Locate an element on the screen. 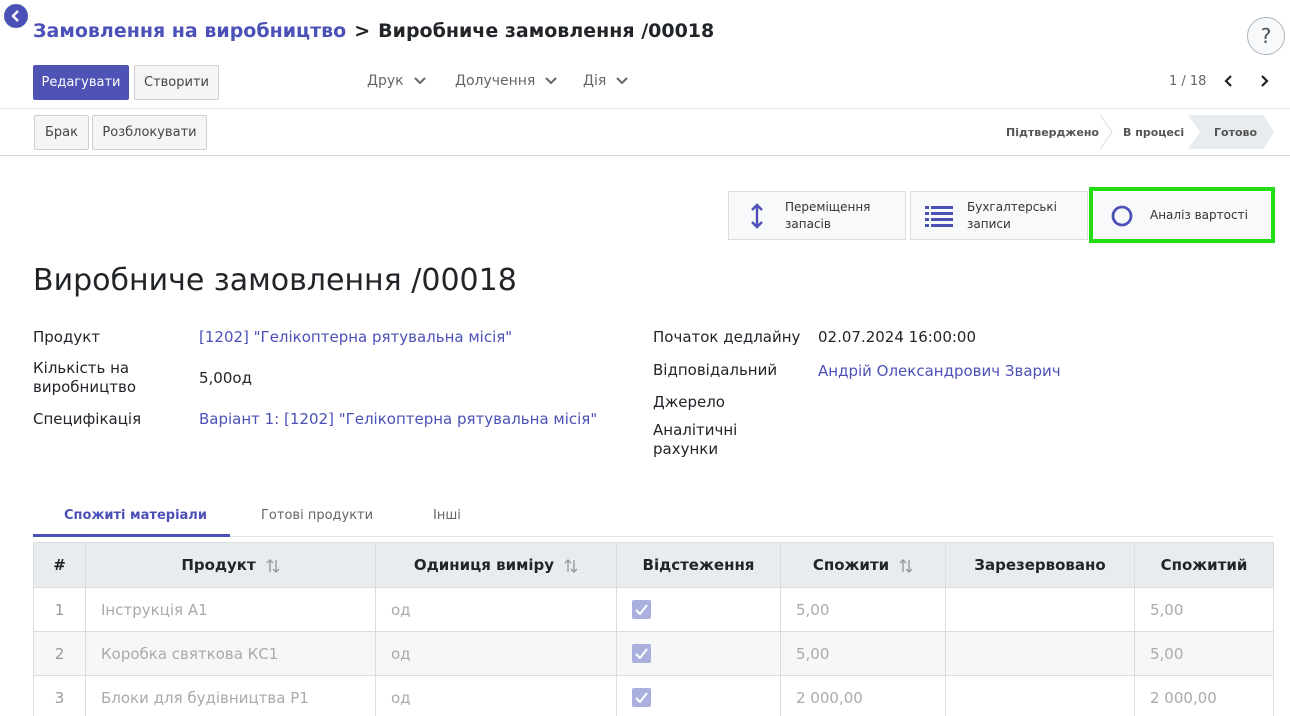 The width and height of the screenshot is (1290, 716). column-header-number: # is located at coordinates (59, 565).